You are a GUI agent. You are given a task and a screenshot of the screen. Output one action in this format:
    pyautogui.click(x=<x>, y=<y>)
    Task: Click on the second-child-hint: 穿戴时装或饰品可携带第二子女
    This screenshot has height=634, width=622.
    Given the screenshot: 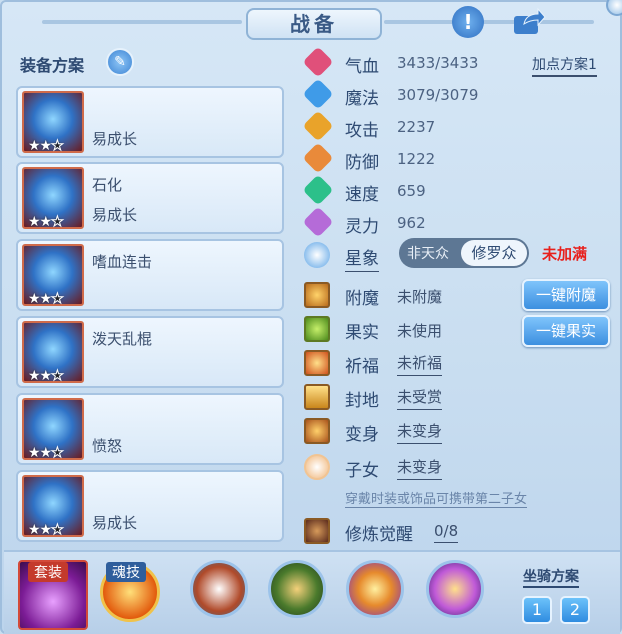 What is the action you would take?
    pyautogui.click(x=436, y=498)
    